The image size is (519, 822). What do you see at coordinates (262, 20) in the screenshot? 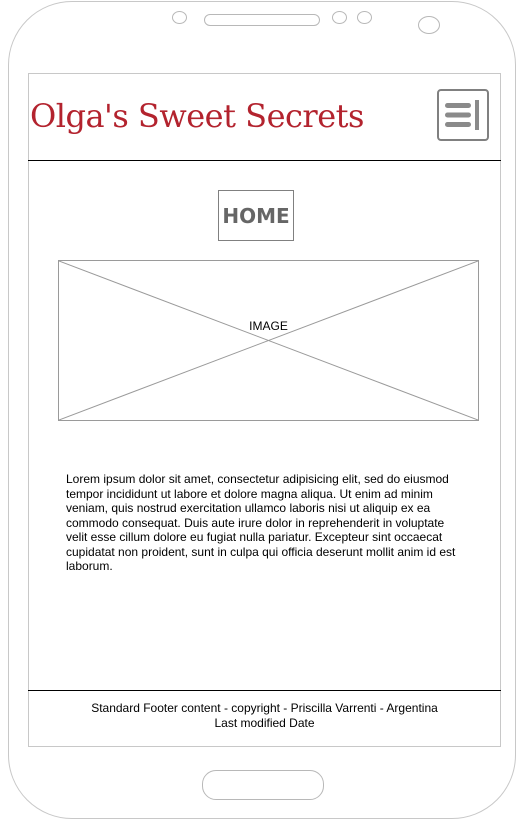
I see `speaker-grille` at bounding box center [262, 20].